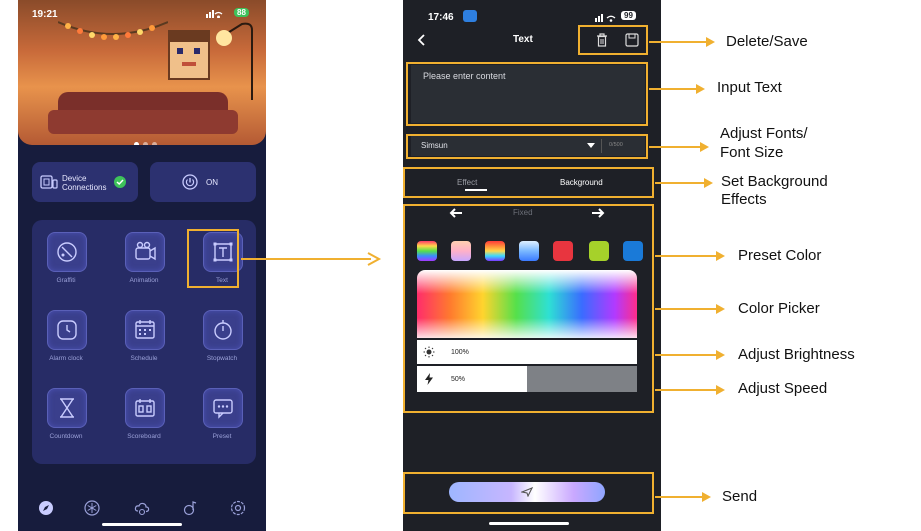 The width and height of the screenshot is (921, 531). Describe the element at coordinates (528, 182) in the screenshot. I see `tabs-highlight` at that location.